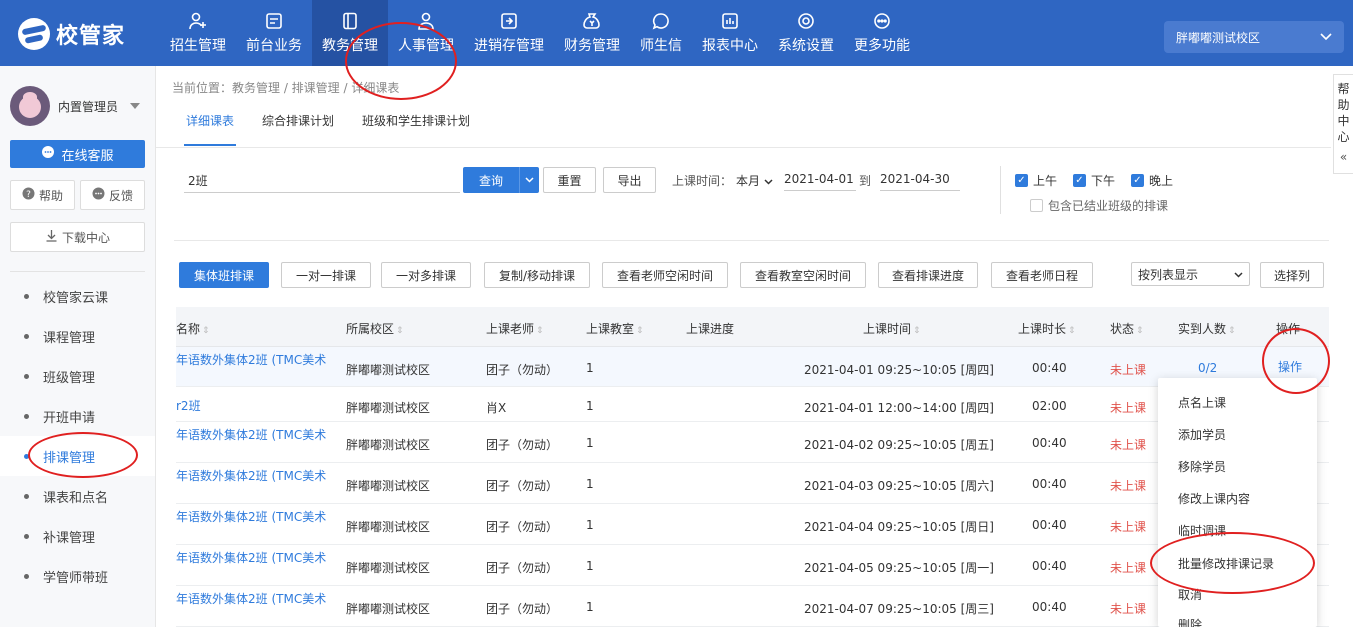  Describe the element at coordinates (820, 181) in the screenshot. I see `date-from-input: 2021-04-01` at that location.